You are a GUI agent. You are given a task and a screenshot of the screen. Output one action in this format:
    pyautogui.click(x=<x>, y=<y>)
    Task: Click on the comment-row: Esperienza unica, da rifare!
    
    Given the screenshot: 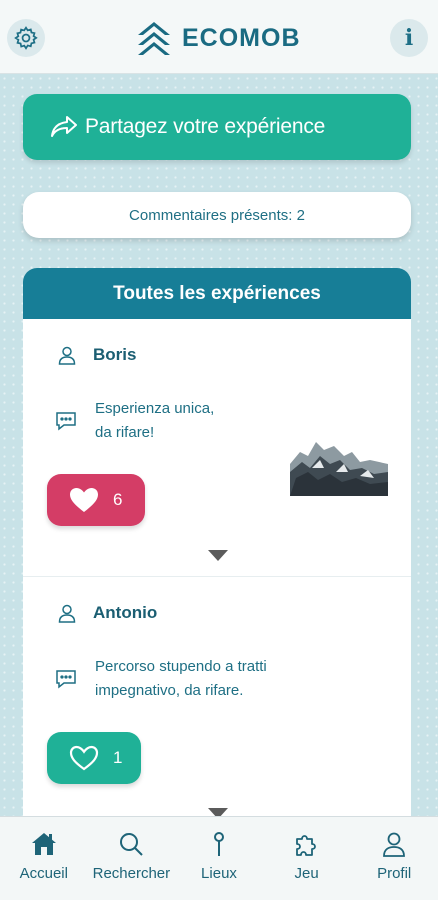 What is the action you would take?
    pyautogui.click(x=134, y=421)
    